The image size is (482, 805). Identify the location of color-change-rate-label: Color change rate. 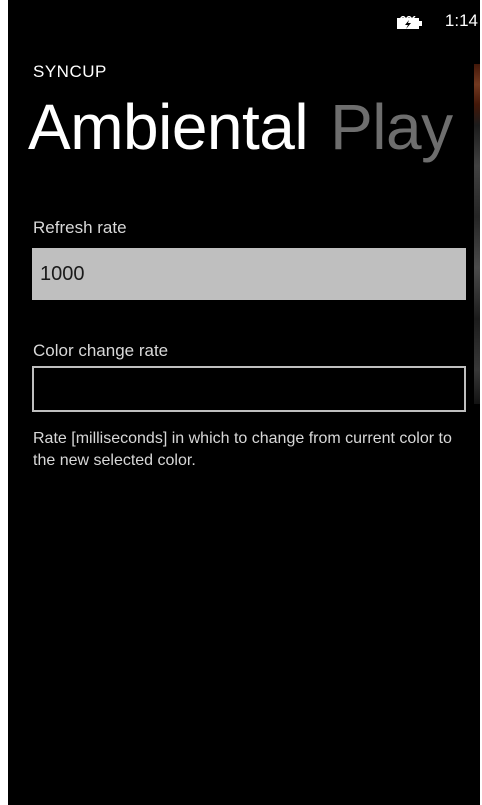
(101, 350).